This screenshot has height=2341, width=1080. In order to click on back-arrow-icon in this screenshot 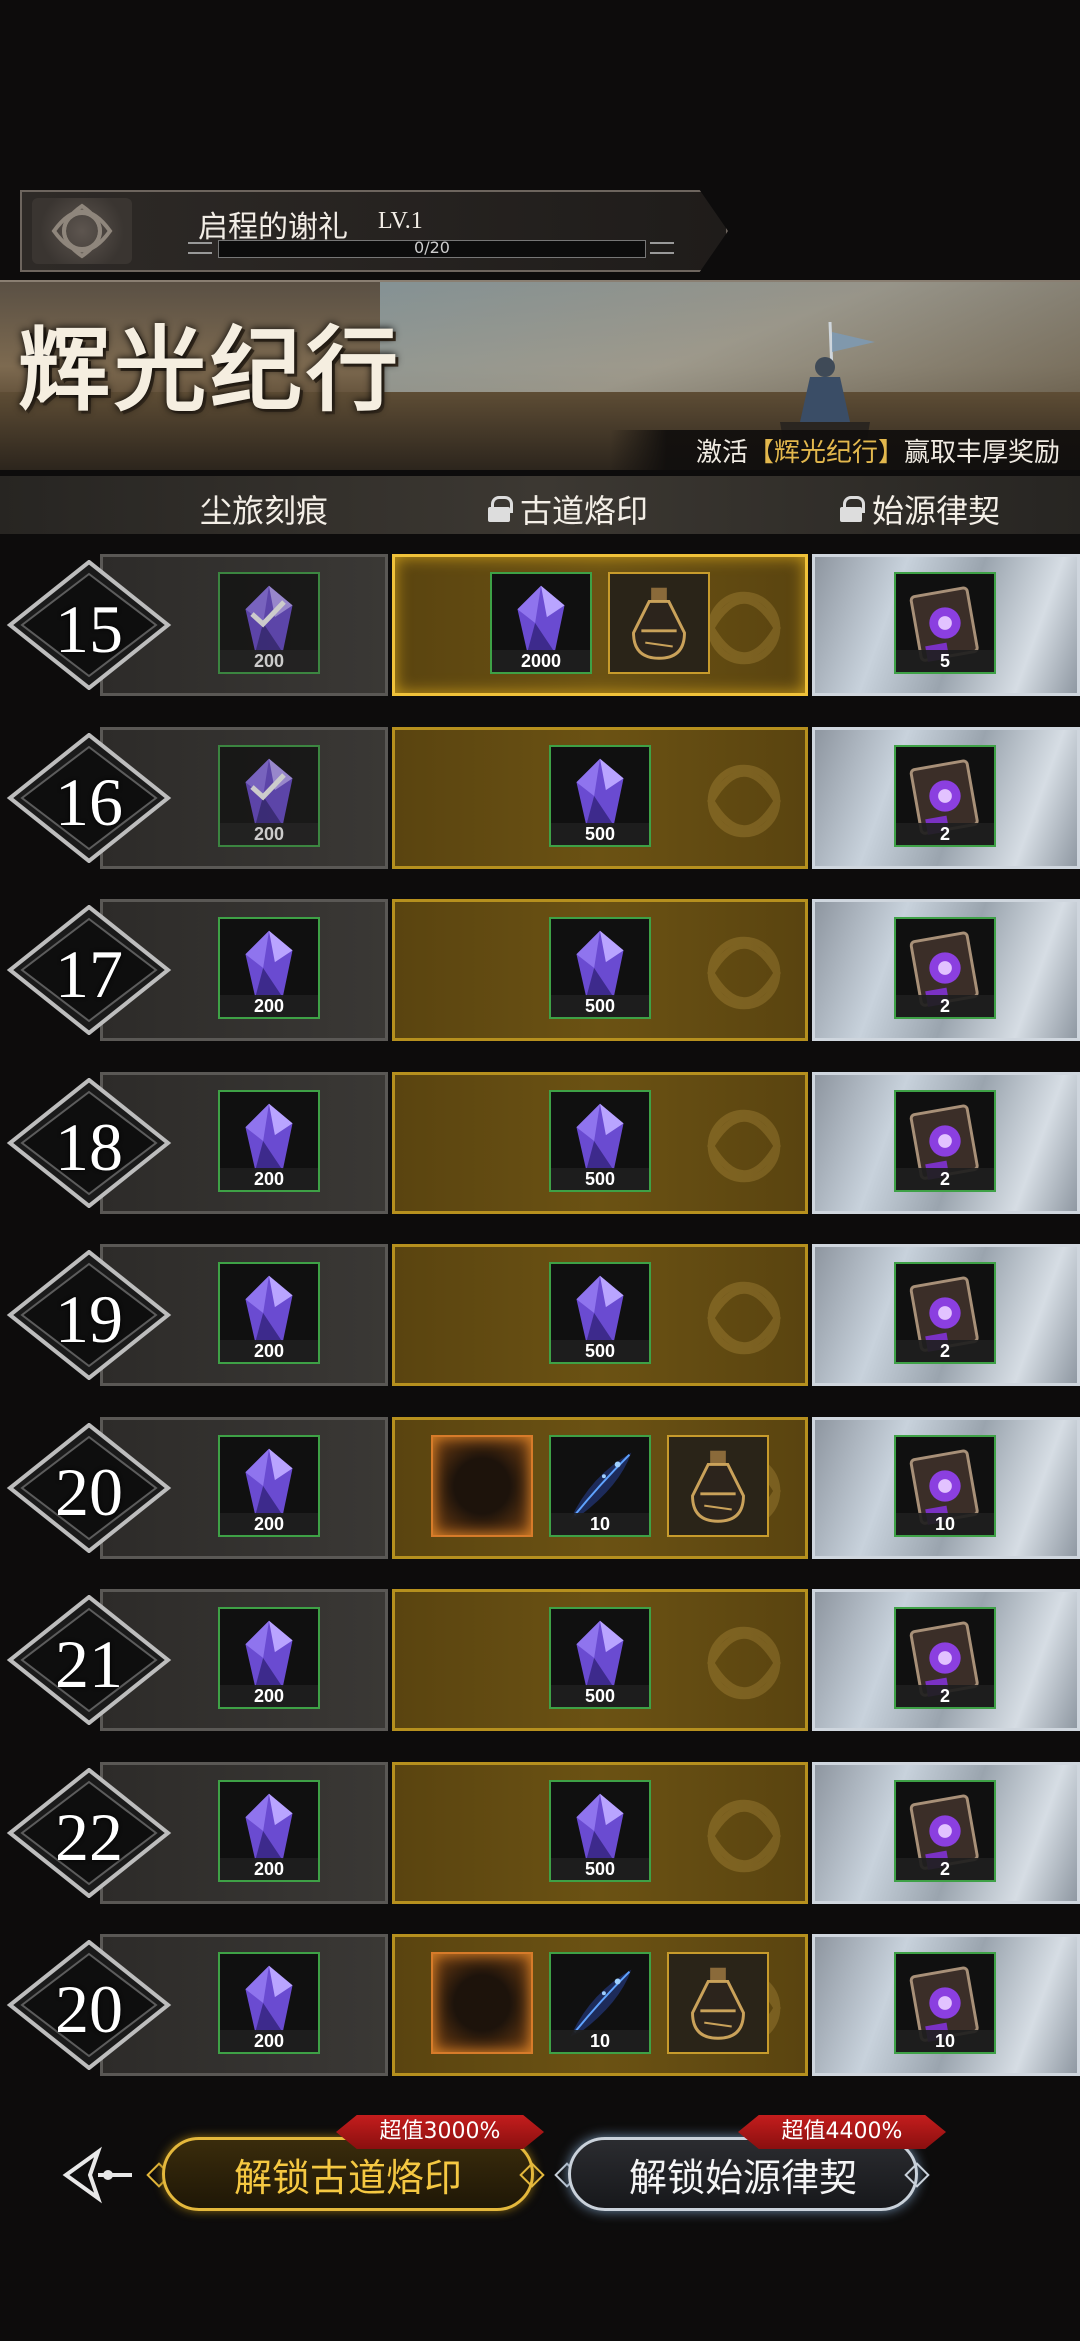, I will do `click(98, 2175)`.